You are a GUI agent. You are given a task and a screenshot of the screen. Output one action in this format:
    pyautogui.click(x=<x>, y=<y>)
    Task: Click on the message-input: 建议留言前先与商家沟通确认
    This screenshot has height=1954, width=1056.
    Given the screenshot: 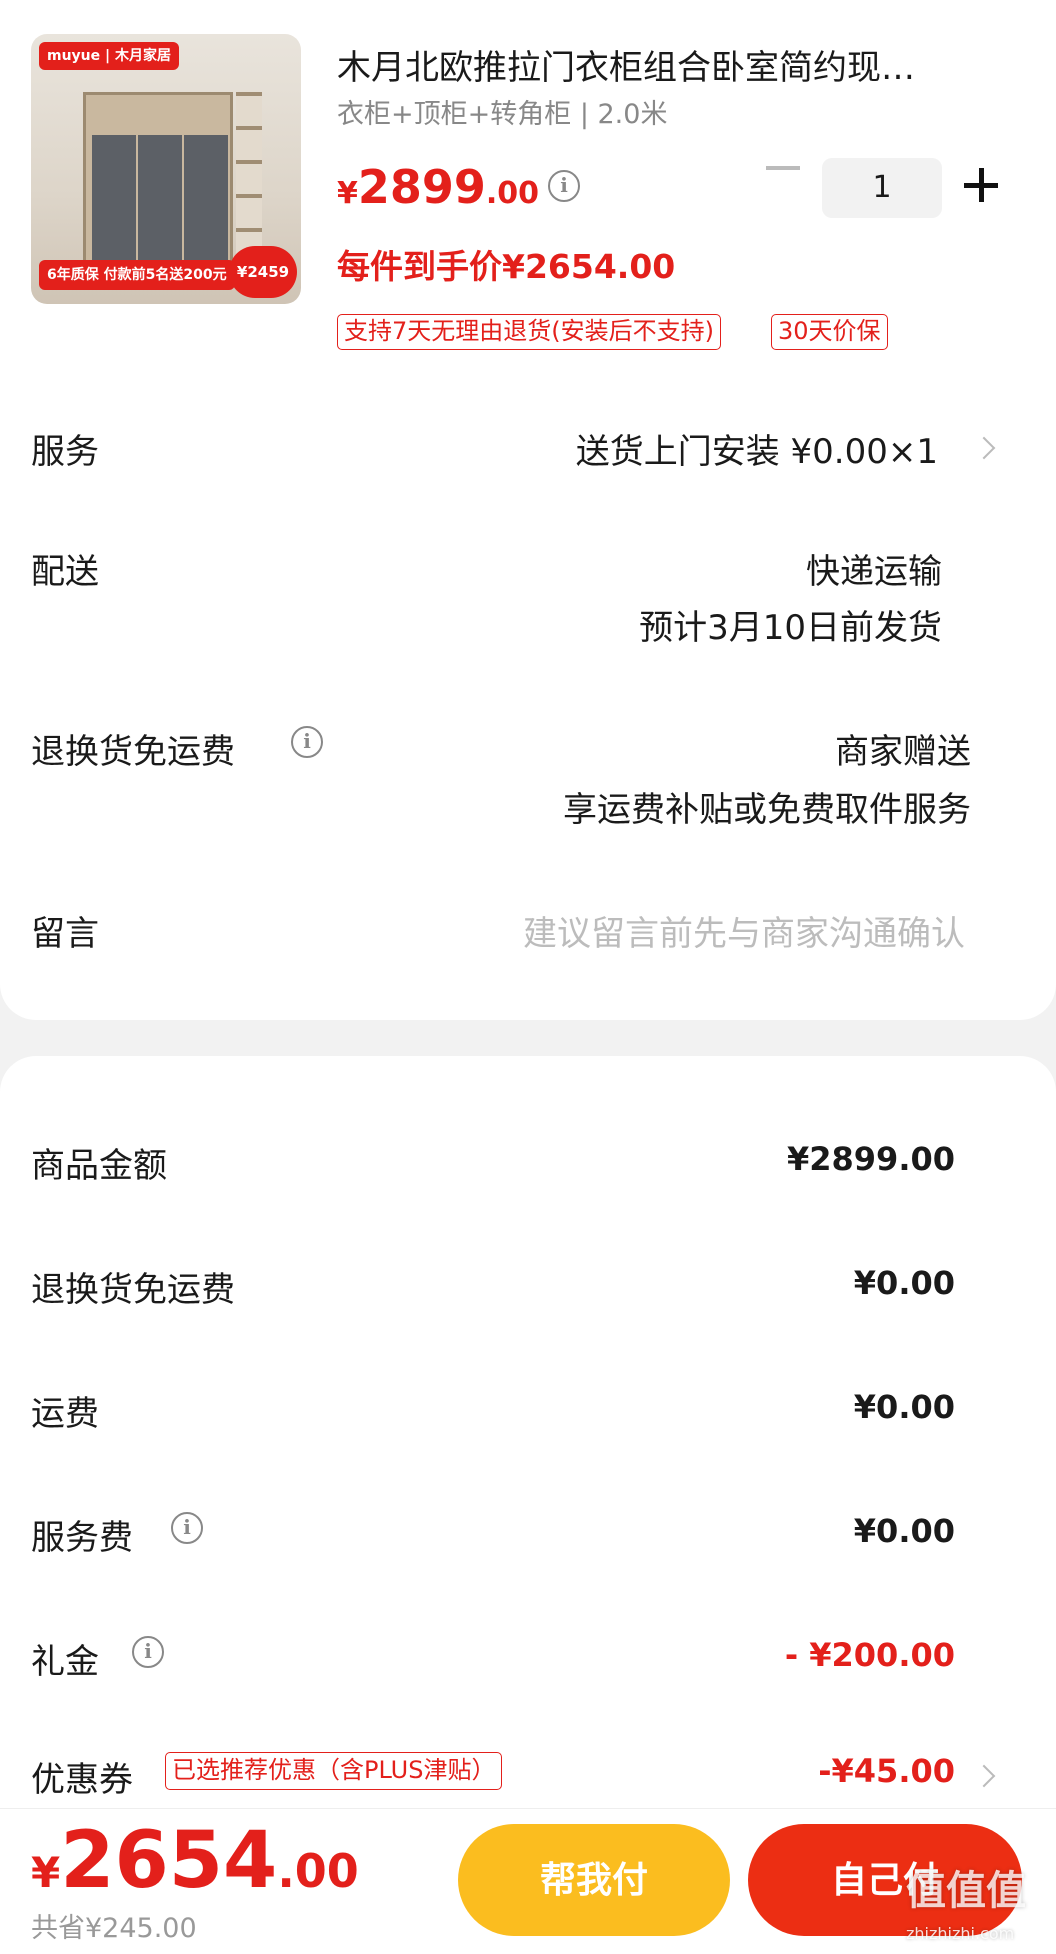 What is the action you would take?
    pyautogui.click(x=744, y=930)
    